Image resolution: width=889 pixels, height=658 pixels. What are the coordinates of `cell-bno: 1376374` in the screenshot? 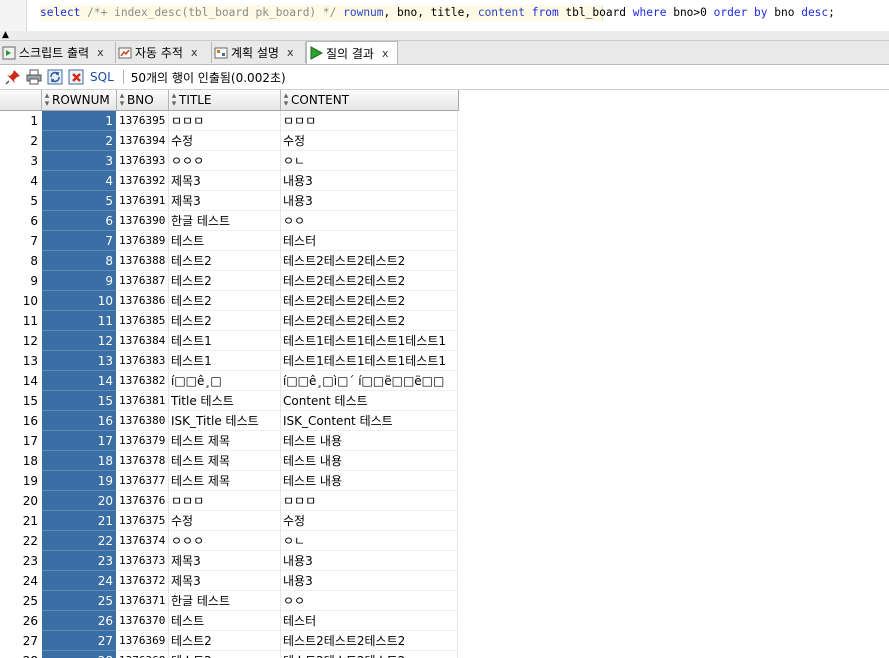 It's located at (143, 541).